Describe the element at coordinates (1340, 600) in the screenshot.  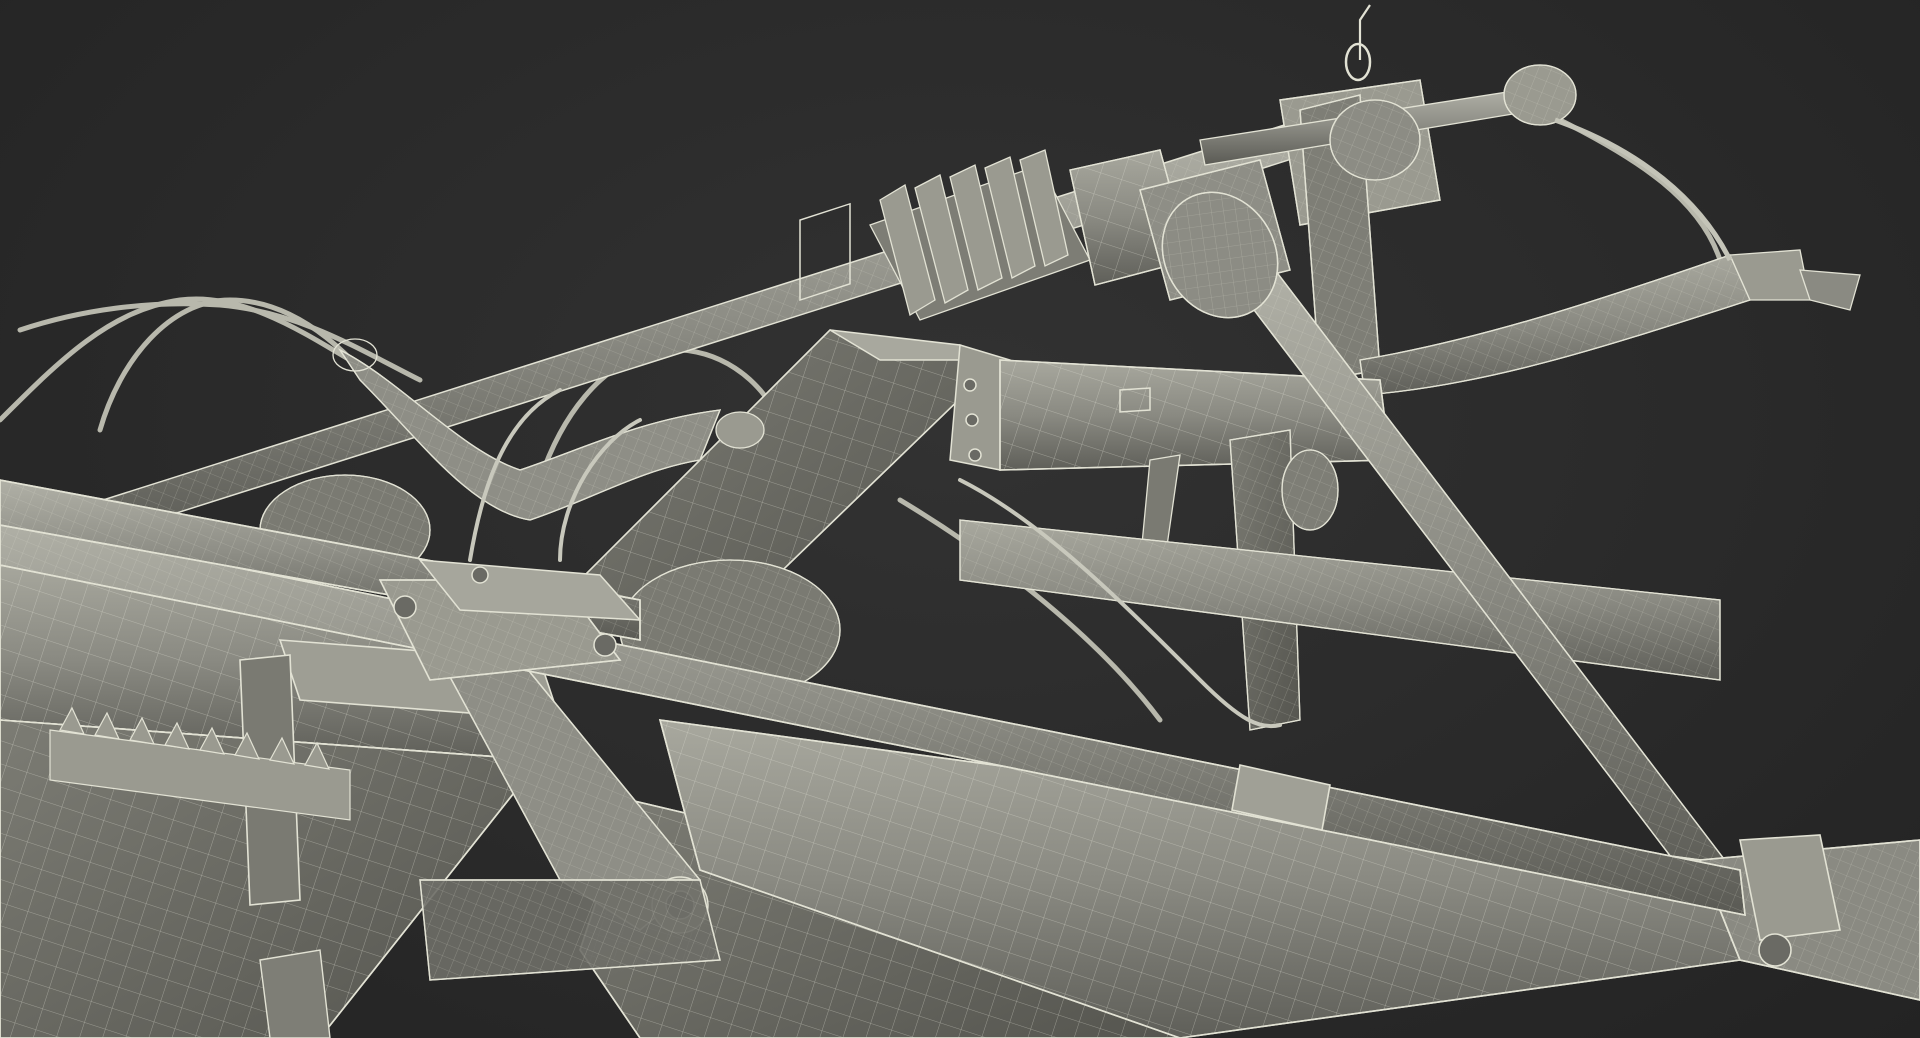
I see `flat-bar-right` at that location.